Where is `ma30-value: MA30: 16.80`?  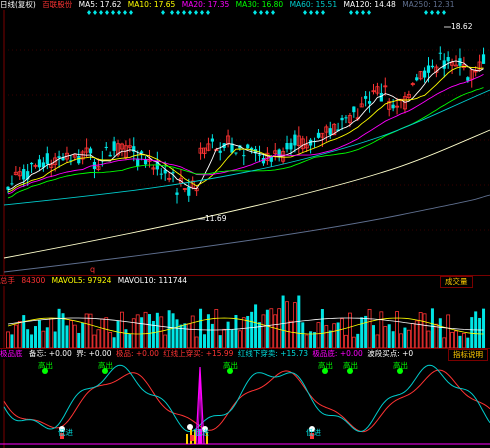
ma30-value: MA30: 16.80 is located at coordinates (259, 4).